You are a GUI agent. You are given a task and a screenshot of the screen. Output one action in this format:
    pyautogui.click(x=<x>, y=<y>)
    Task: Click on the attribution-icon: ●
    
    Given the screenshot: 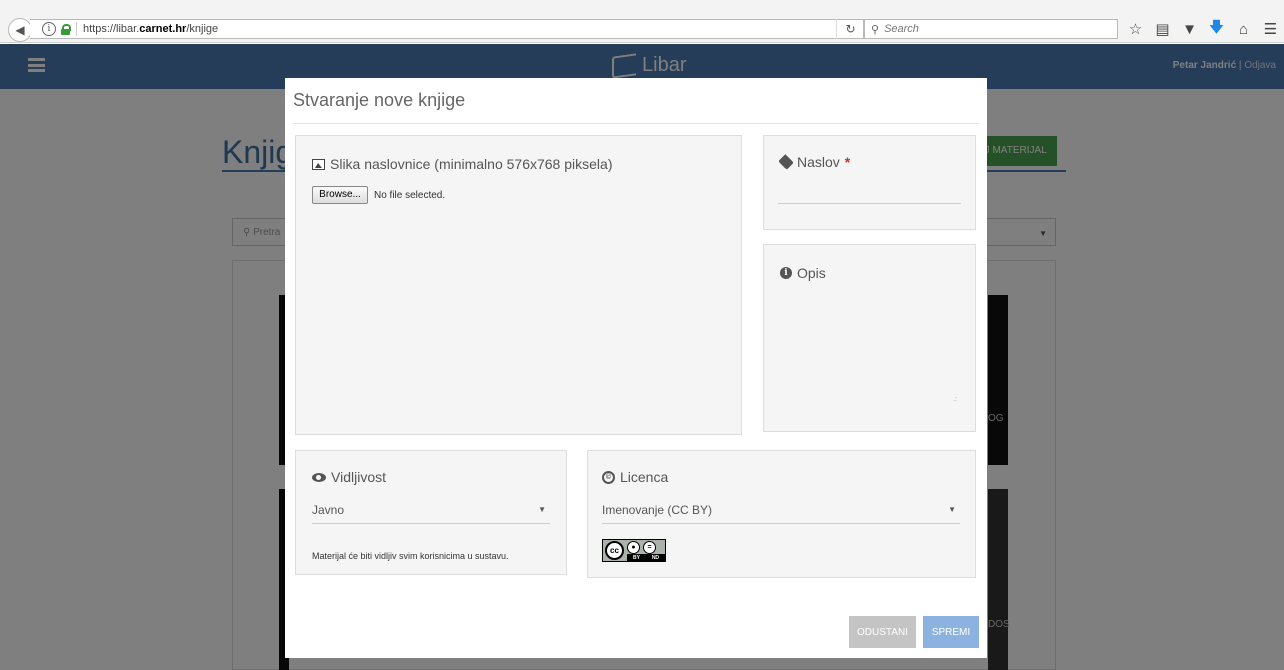 What is the action you would take?
    pyautogui.click(x=633, y=547)
    